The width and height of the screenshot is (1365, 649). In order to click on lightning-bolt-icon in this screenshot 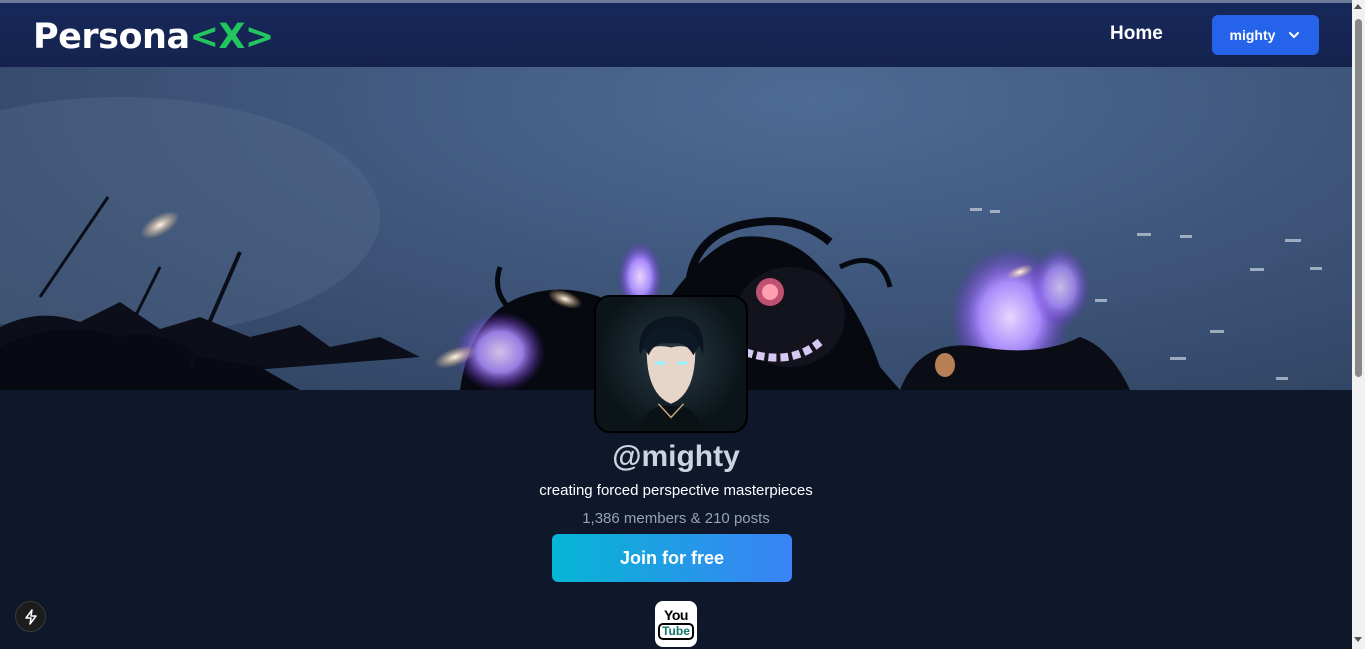, I will do `click(30, 616)`.